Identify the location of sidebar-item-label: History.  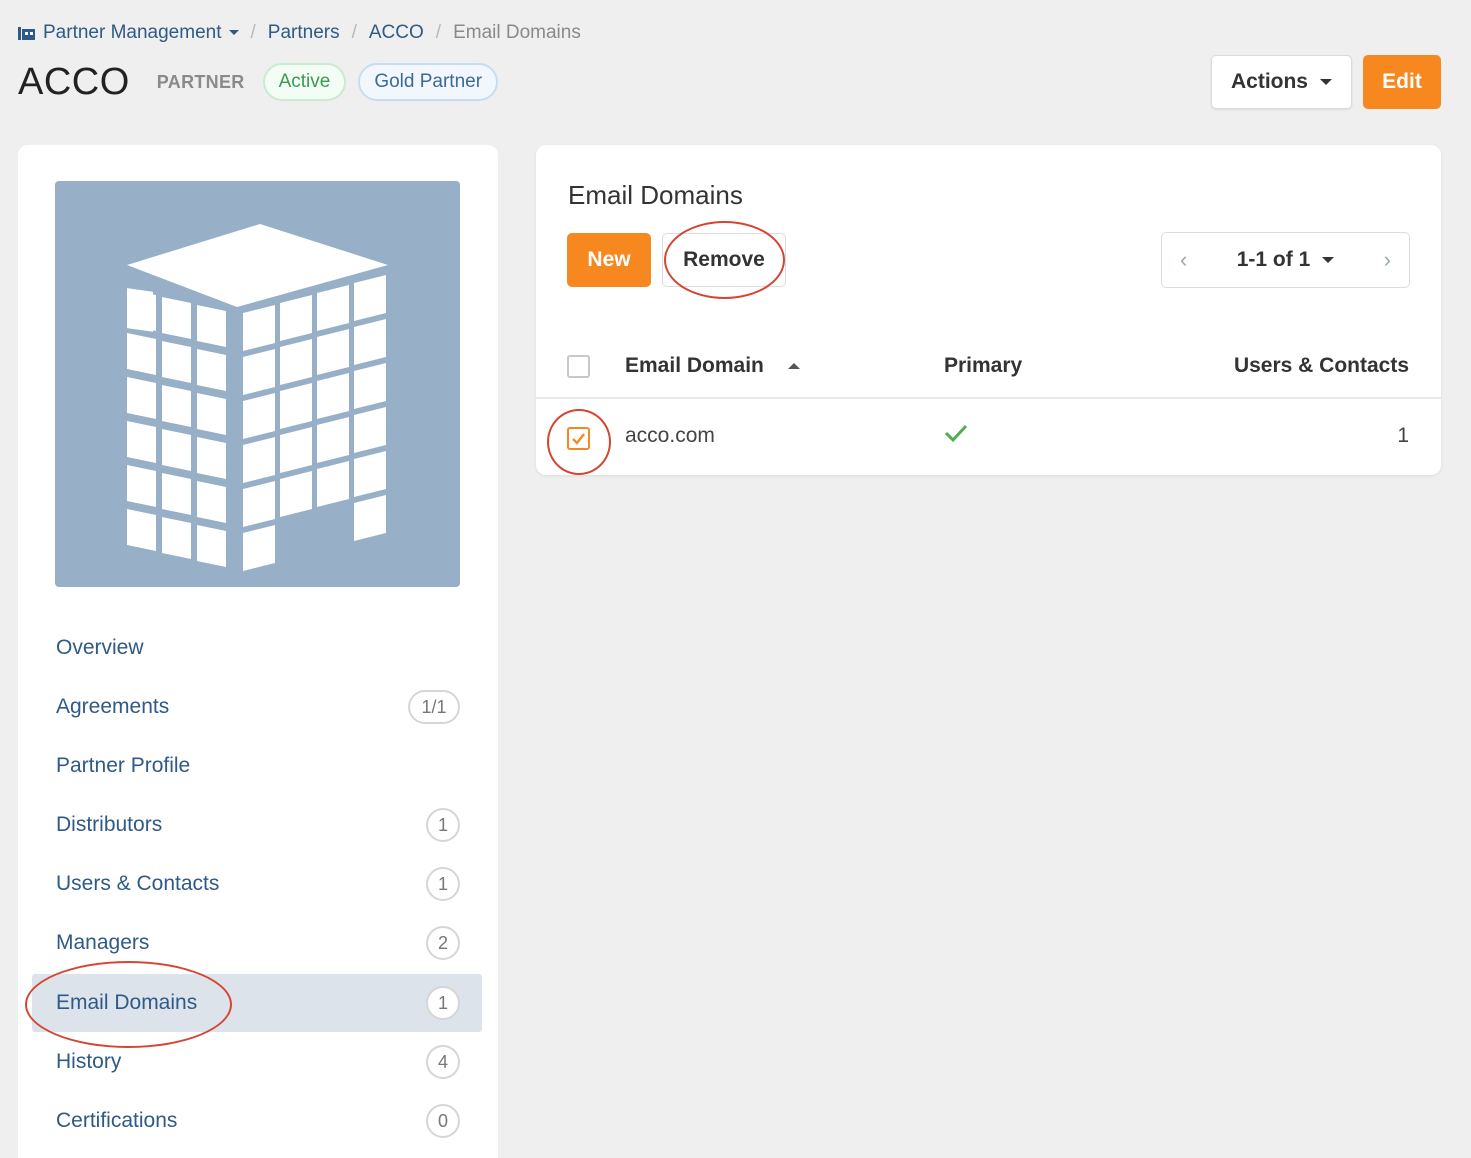
(89, 1061).